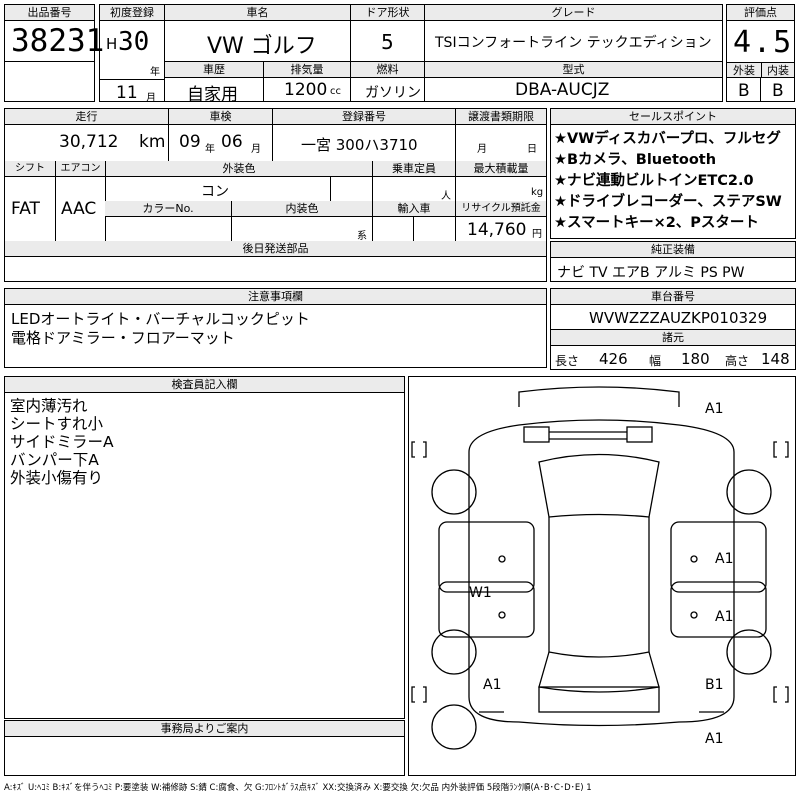  What do you see at coordinates (132, 13) in the screenshot?
I see `first-reg-label: 初度登録` at bounding box center [132, 13].